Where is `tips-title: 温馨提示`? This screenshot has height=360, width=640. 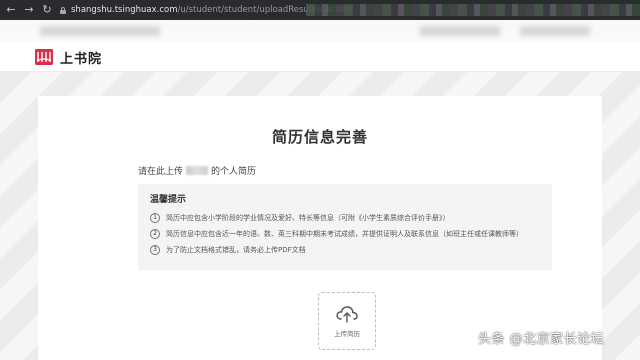
tips-title: 温馨提示 is located at coordinates (168, 200).